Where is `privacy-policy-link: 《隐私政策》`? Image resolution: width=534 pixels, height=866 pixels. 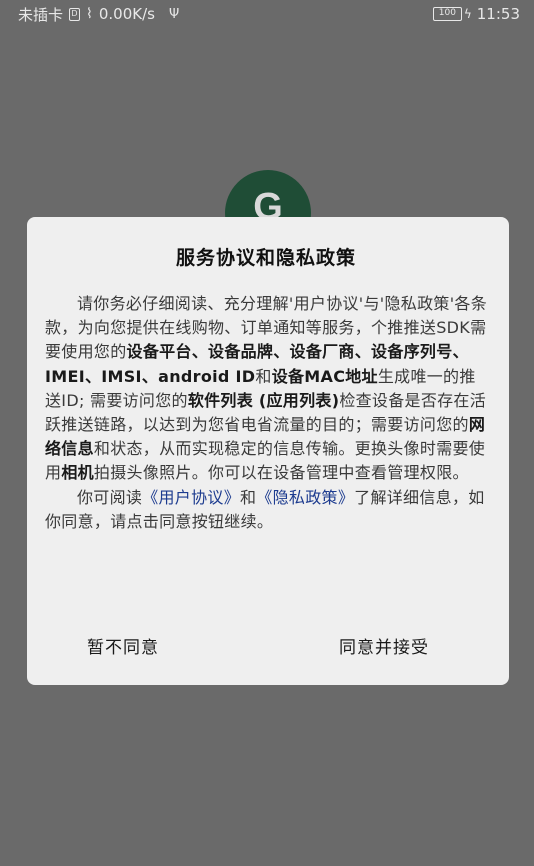
privacy-policy-link: 《隐私政策》 is located at coordinates (305, 497).